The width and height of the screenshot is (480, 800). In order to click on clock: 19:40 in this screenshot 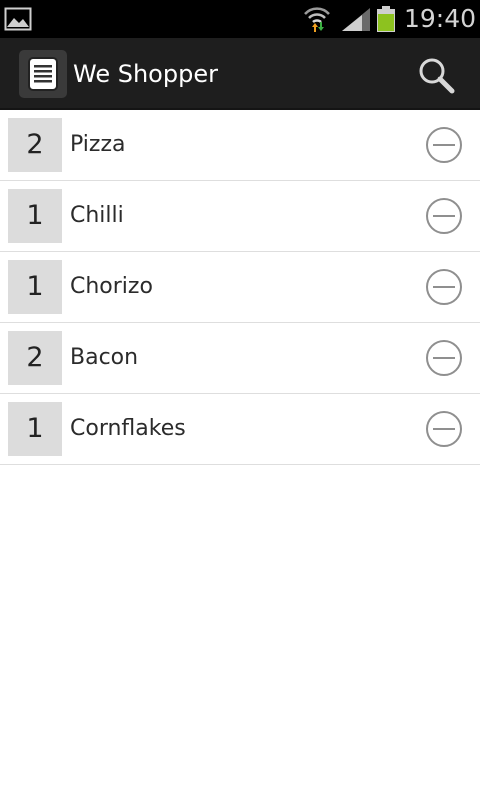, I will do `click(440, 18)`.